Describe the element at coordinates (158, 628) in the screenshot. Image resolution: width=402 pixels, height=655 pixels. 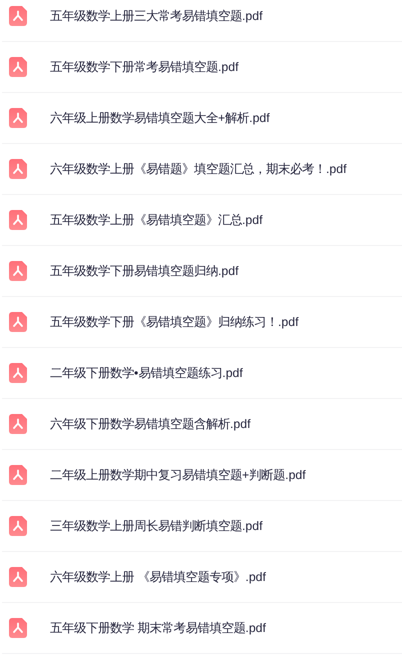
I see `file-name: 五年级下册数学 期末常考易错填空题.pdf` at that location.